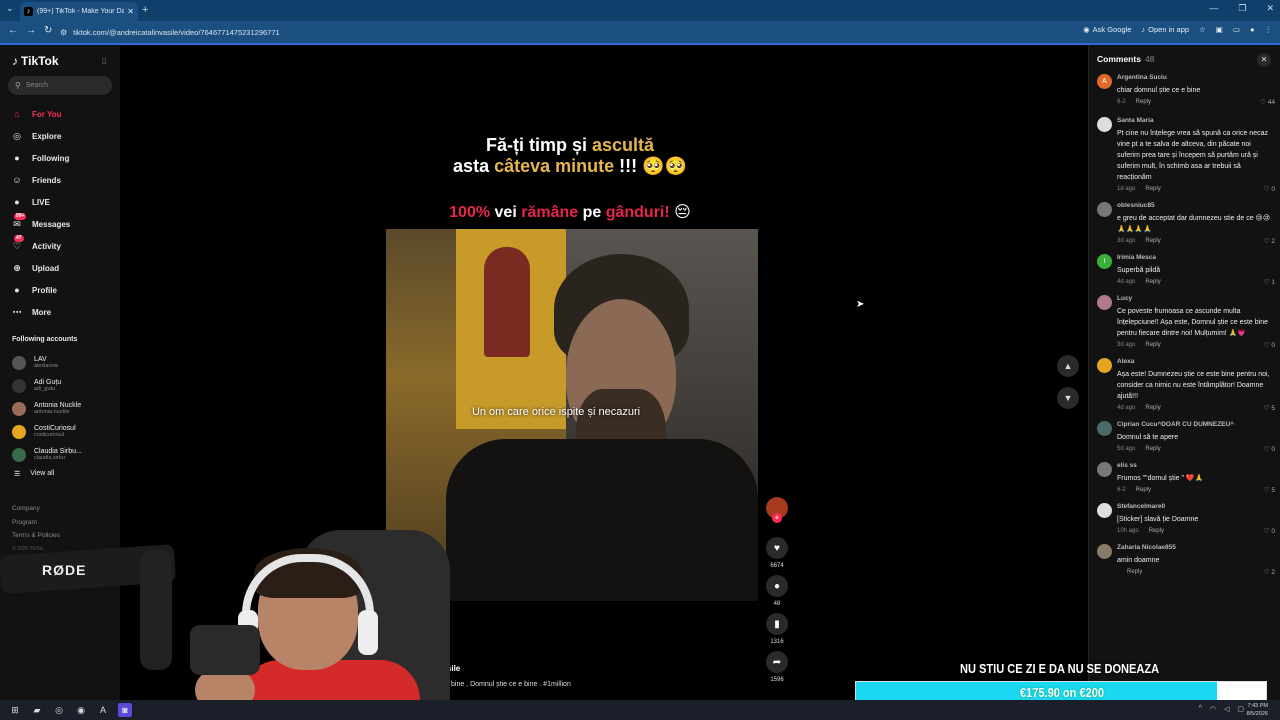 The height and width of the screenshot is (720, 1280). What do you see at coordinates (31, 30) in the screenshot?
I see `forward-icon: →` at bounding box center [31, 30].